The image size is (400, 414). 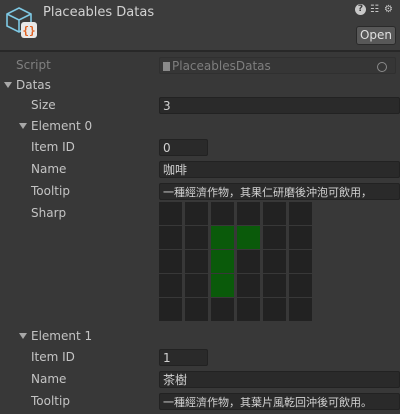 I want to click on name-field: 茶樹, so click(x=279, y=379).